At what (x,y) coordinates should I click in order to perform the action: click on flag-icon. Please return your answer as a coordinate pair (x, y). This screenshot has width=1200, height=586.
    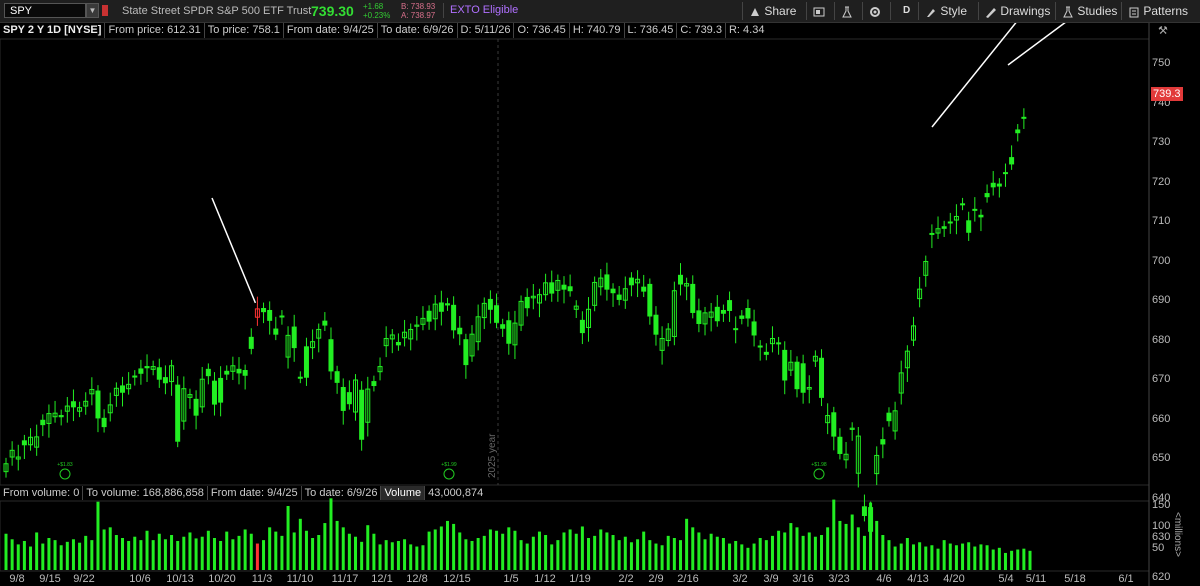
    Looking at the image, I should click on (105, 10).